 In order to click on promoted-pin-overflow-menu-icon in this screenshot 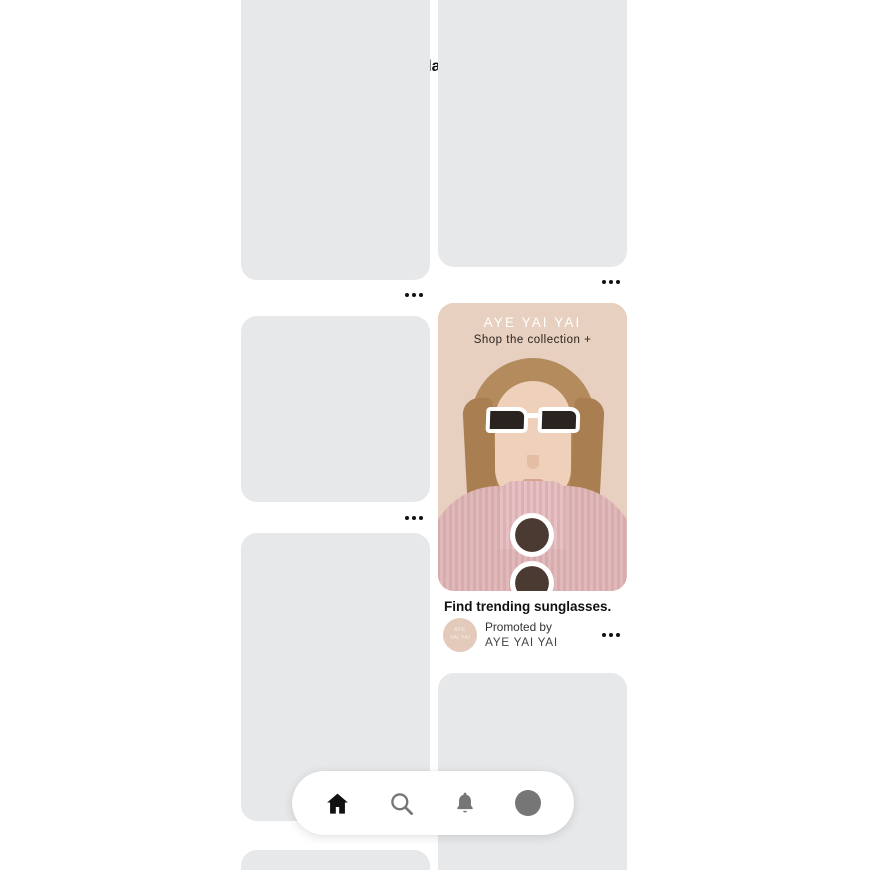, I will do `click(611, 635)`.